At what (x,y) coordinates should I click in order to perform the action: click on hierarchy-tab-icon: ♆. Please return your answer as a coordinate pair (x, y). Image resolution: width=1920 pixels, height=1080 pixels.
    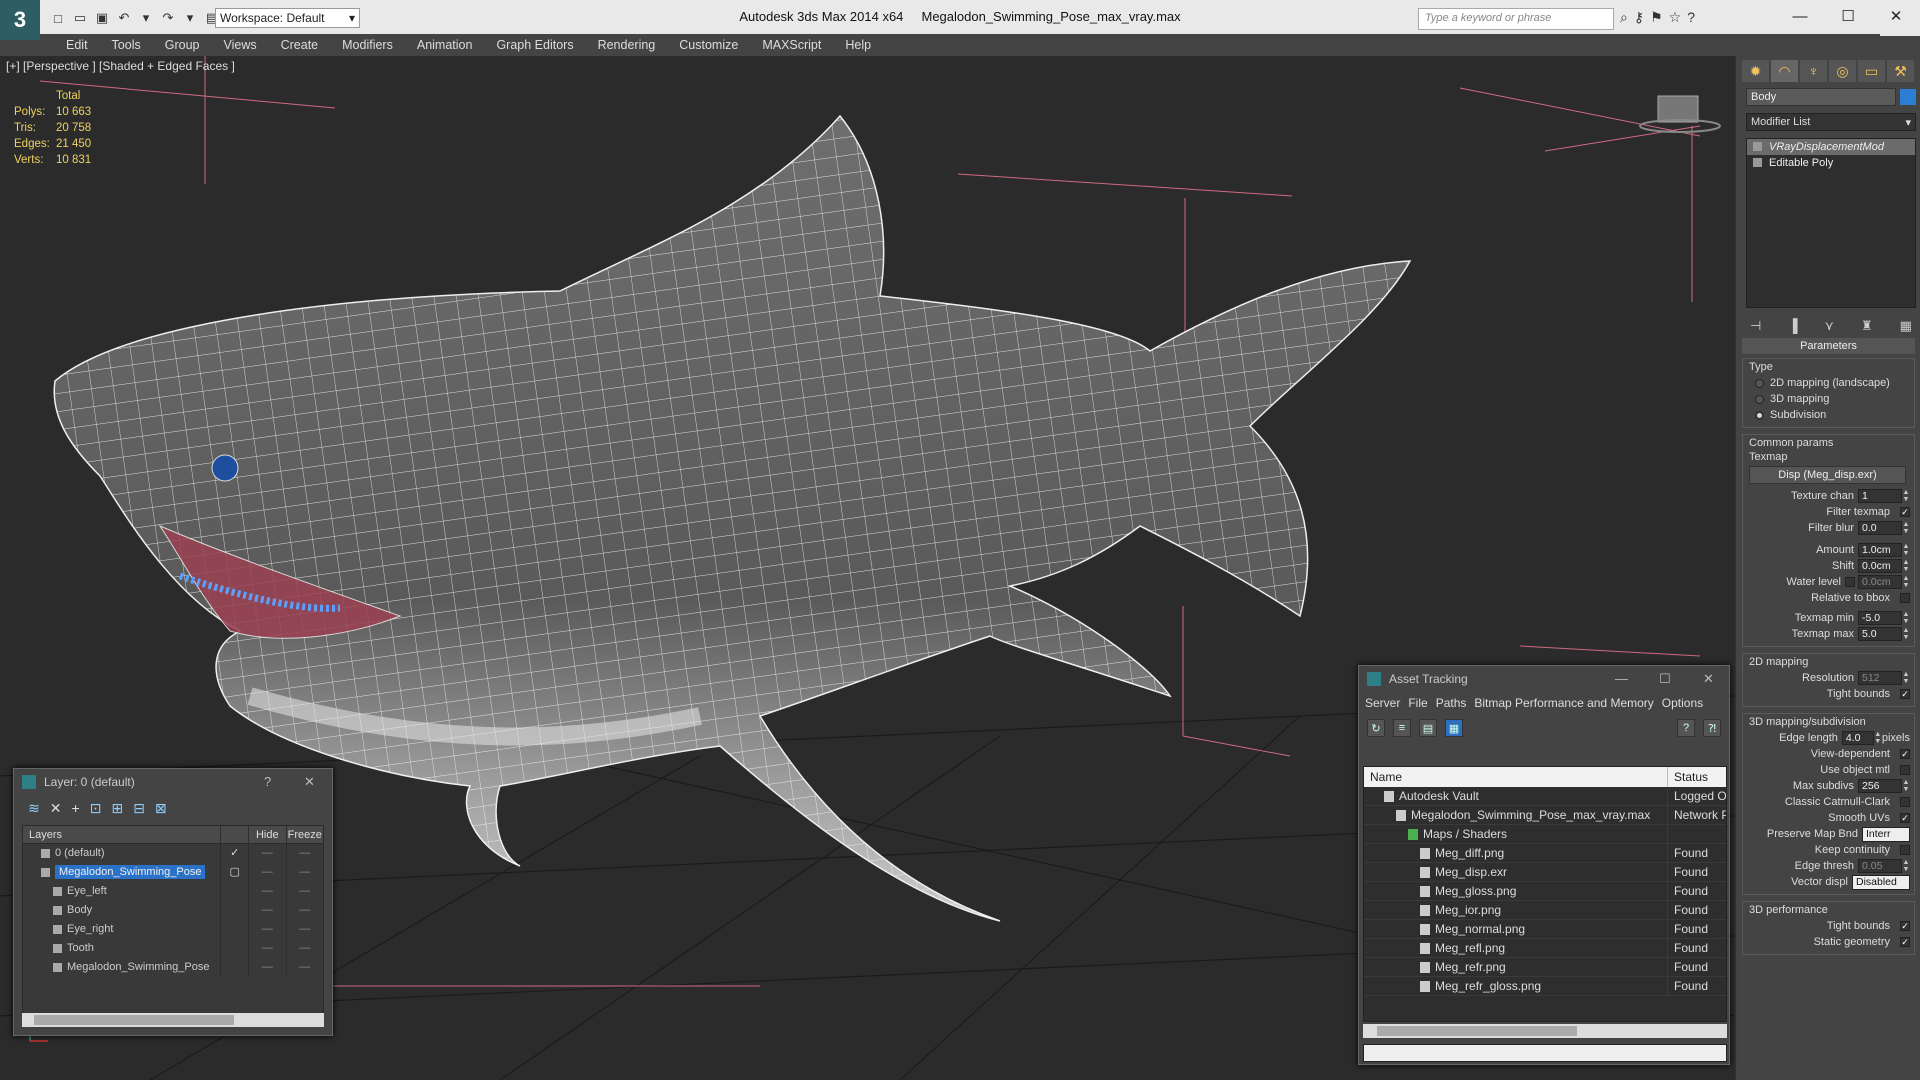
    Looking at the image, I should click on (1813, 71).